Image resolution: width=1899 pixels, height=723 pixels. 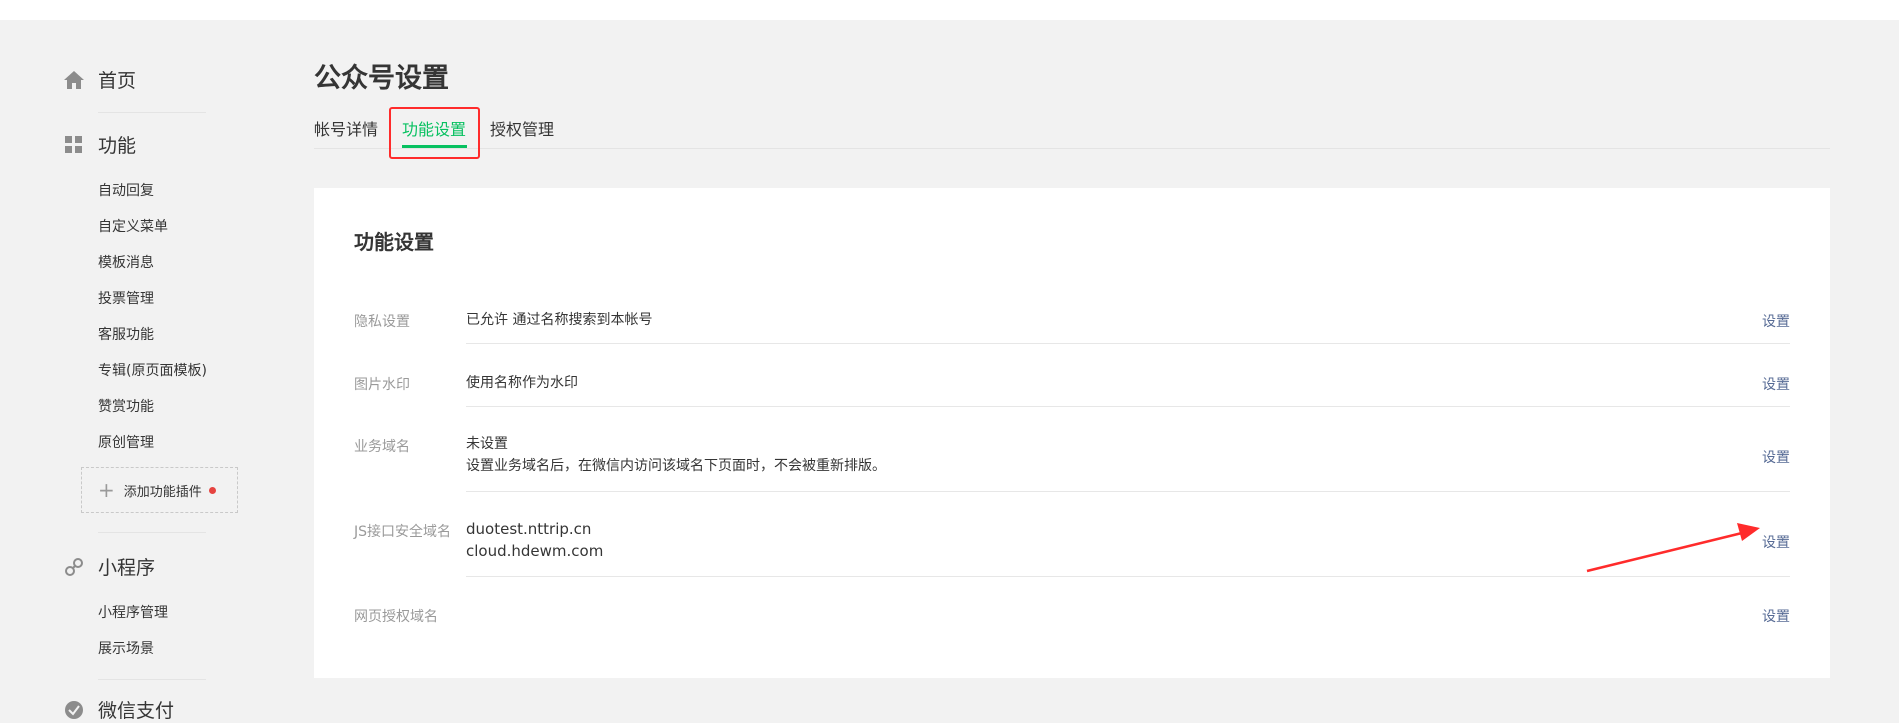 I want to click on row-label: JS接口安全域名, so click(x=403, y=532).